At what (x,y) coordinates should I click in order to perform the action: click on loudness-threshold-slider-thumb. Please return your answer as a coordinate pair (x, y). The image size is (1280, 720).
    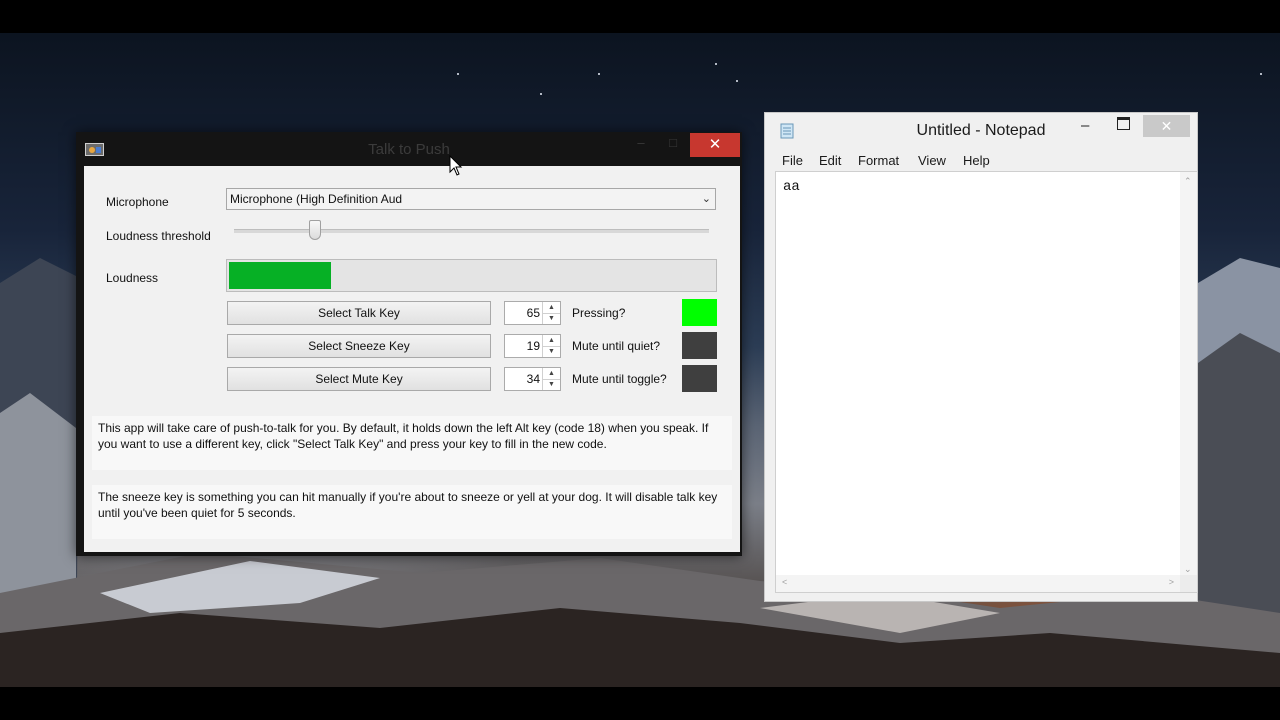
    Looking at the image, I should click on (314, 230).